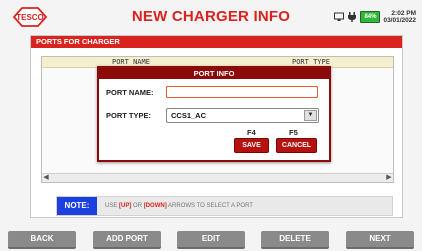 This screenshot has width=422, height=251. I want to click on clock: 2:02 PM 03/01/2022, so click(399, 17).